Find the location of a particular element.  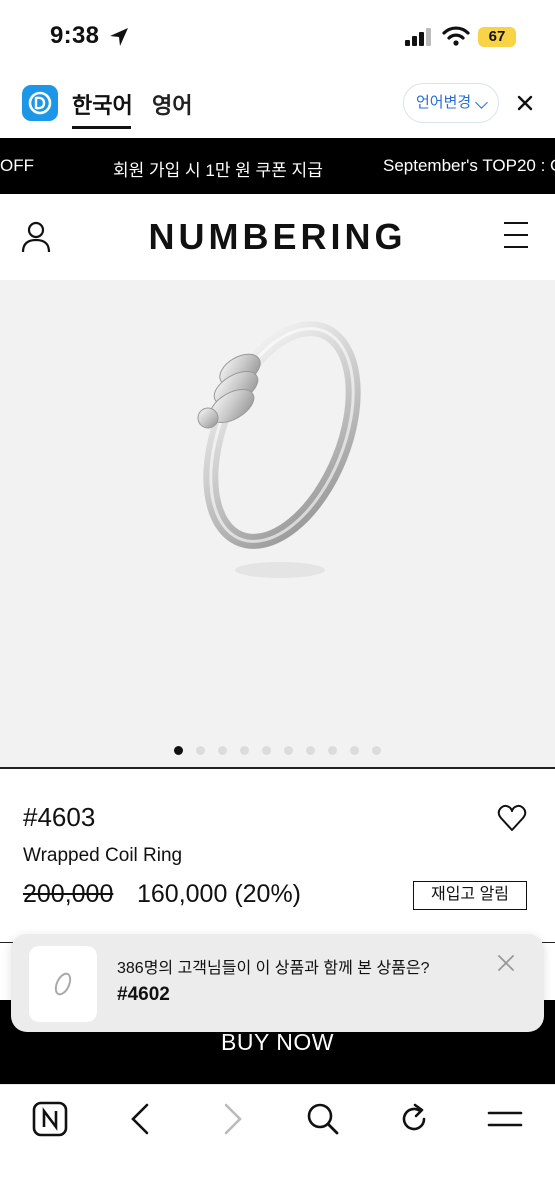

change-language-button: 언어변경 is located at coordinates (451, 103).